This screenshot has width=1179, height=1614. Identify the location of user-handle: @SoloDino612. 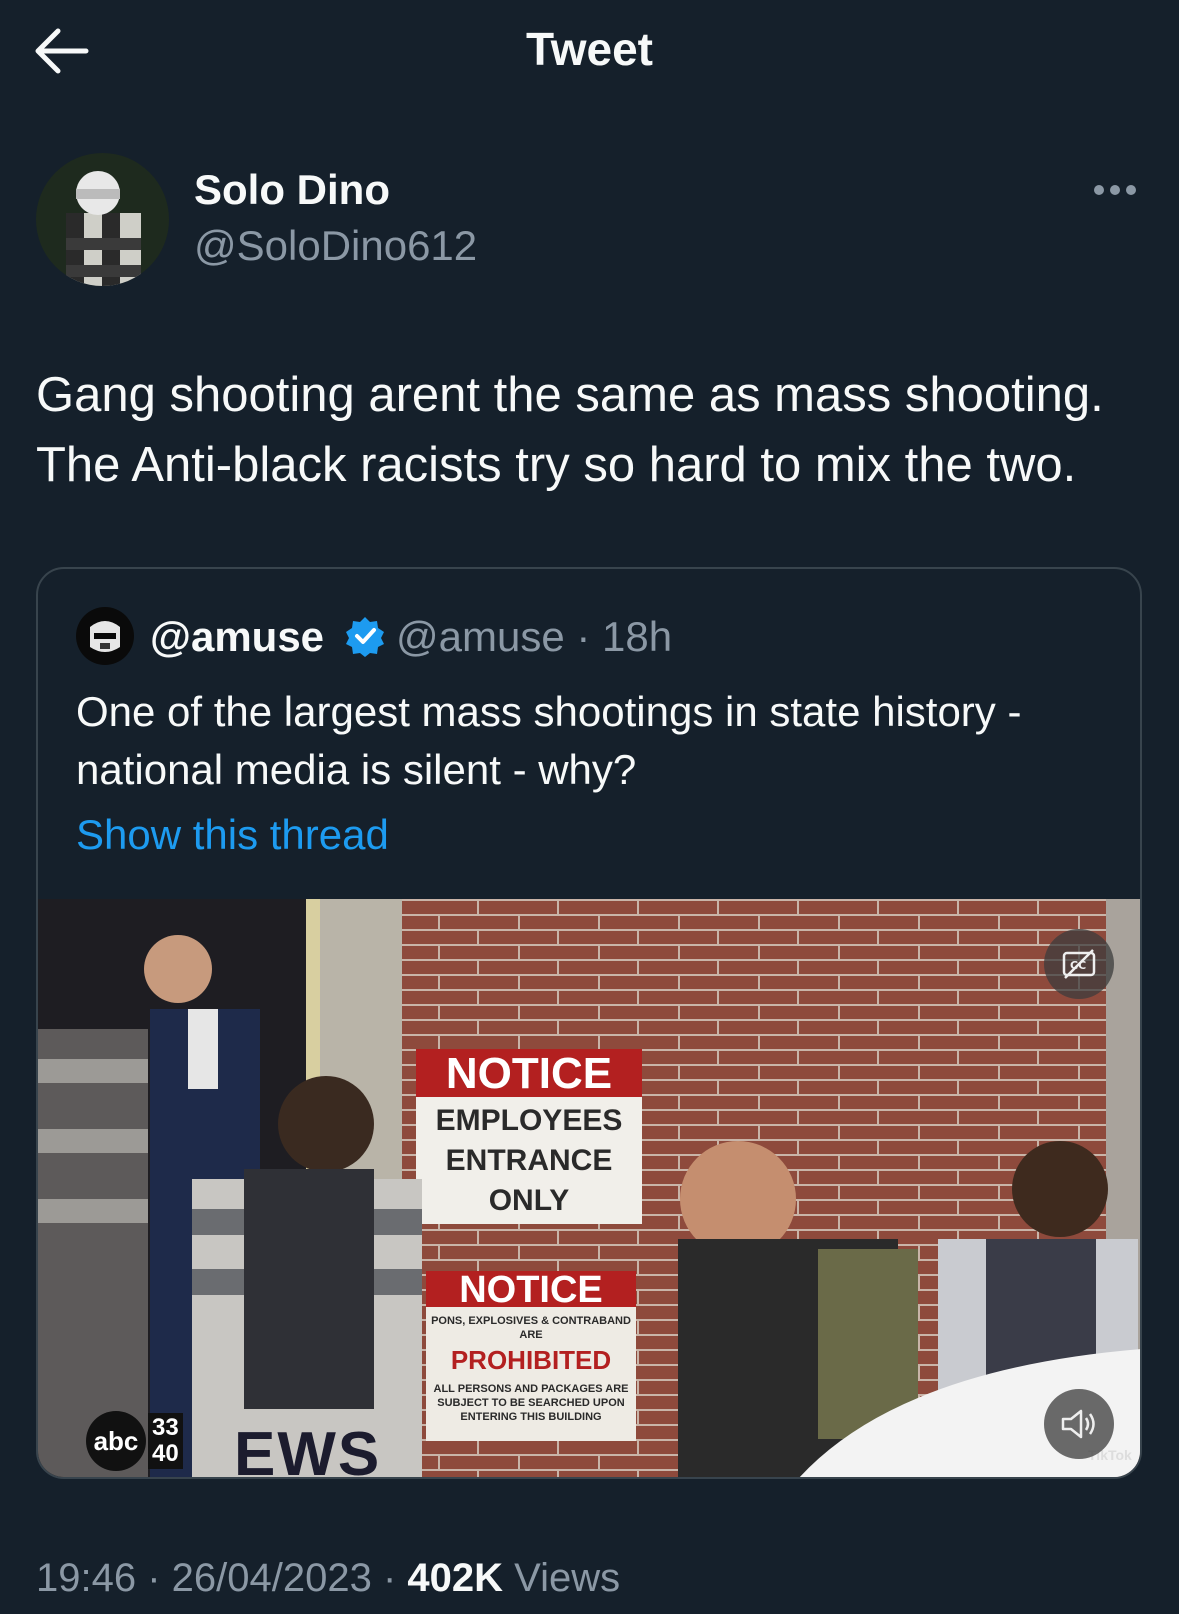
(335, 246).